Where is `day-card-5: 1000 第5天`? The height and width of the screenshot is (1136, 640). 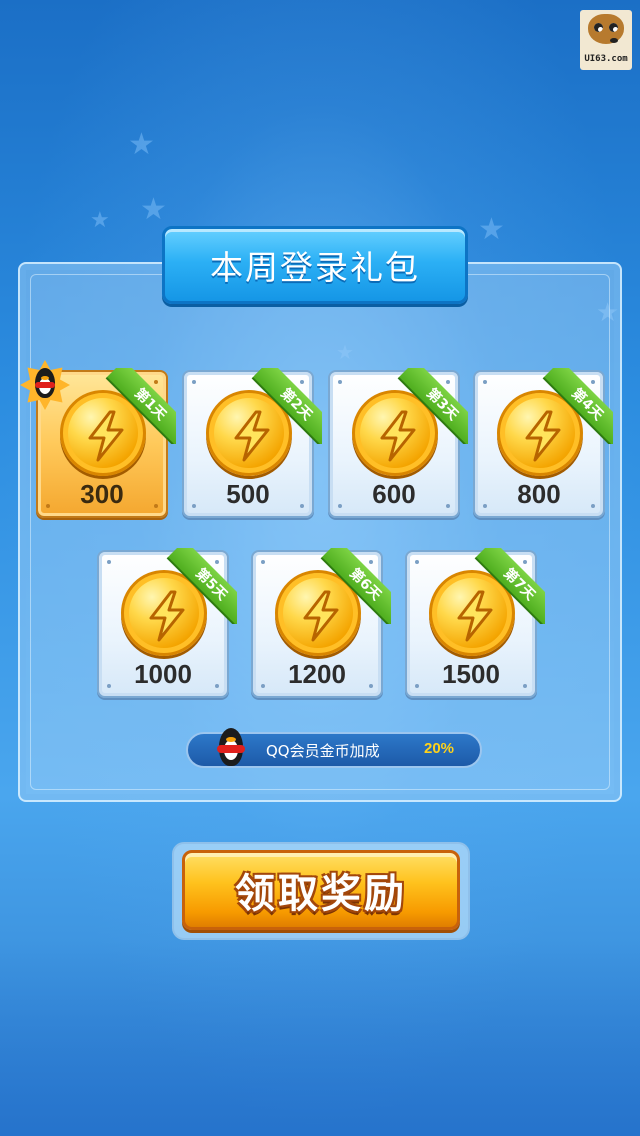
day-card-5: 1000 第5天 is located at coordinates (167, 623).